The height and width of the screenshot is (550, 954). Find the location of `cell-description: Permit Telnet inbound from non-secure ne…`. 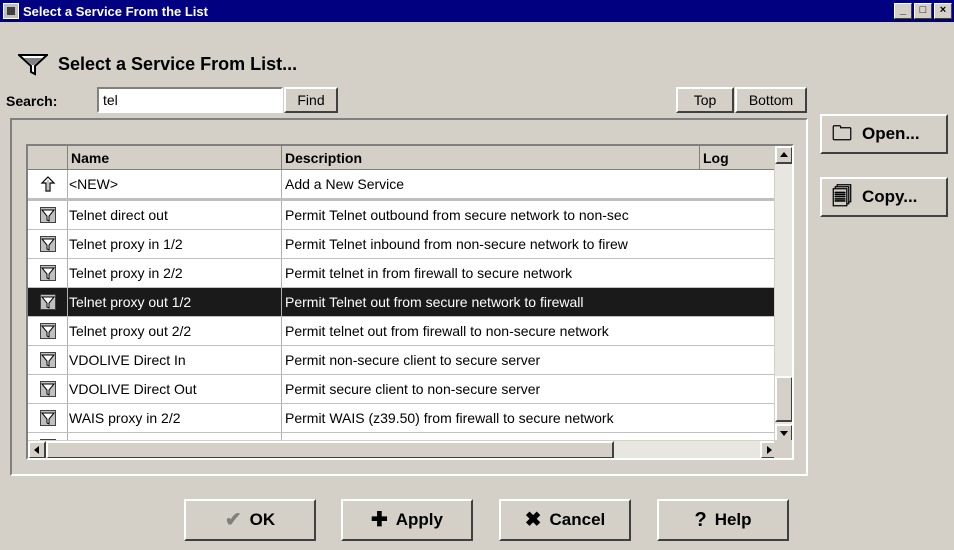

cell-description: Permit Telnet inbound from non-secure ne… is located at coordinates (530, 244).